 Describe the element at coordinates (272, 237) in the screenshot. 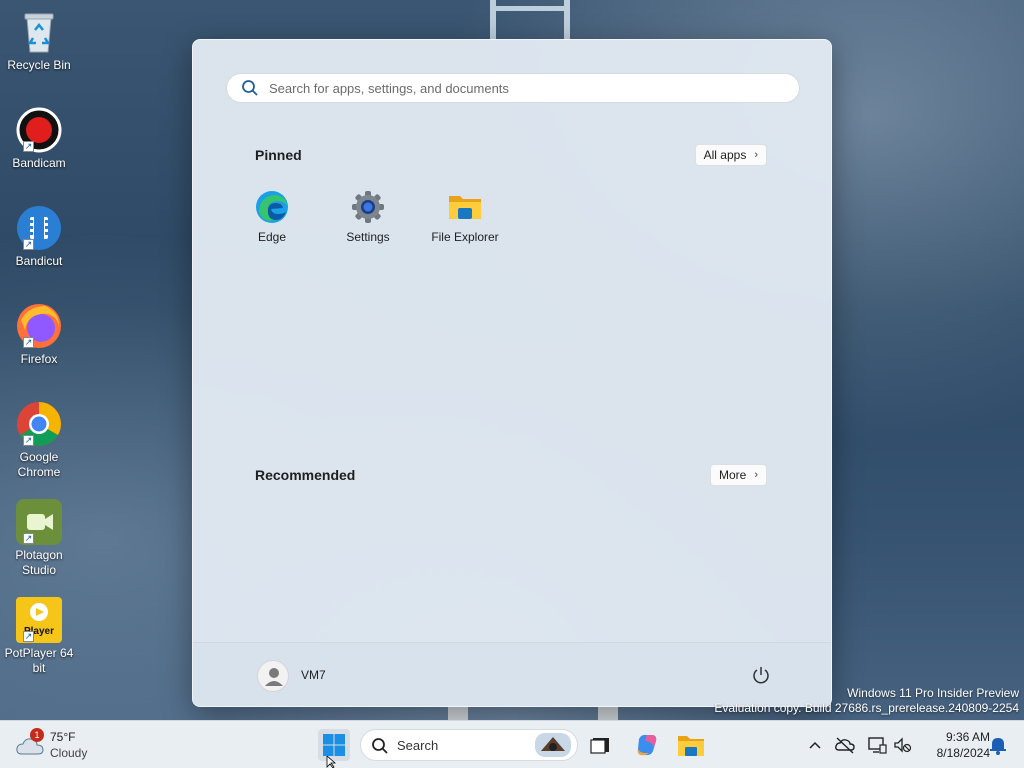

I see `app-label: Edge` at that location.